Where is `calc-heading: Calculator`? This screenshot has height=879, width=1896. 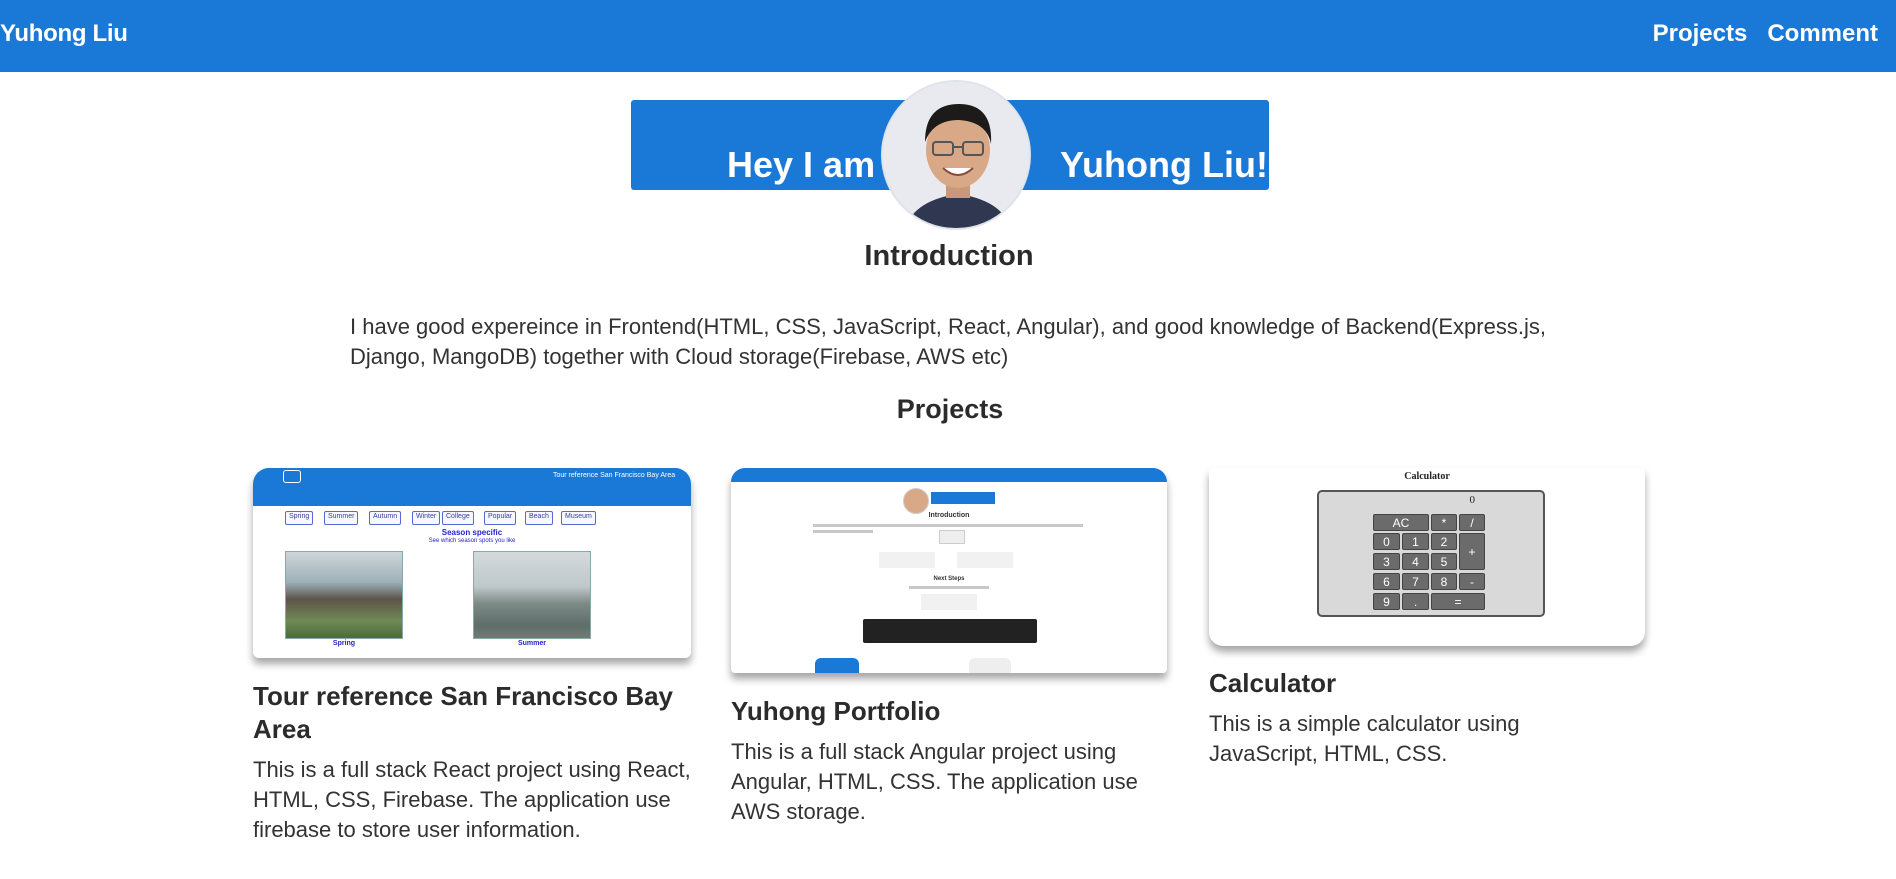
calc-heading: Calculator is located at coordinates (1427, 476).